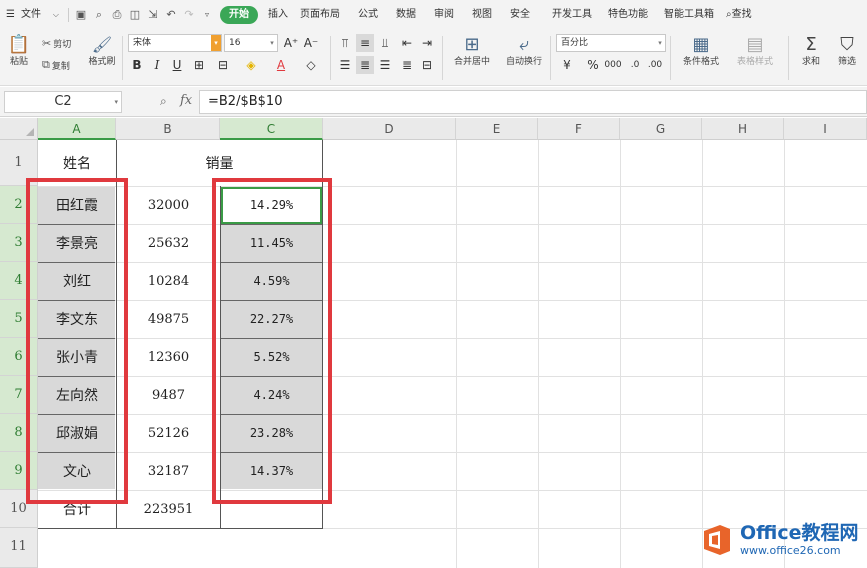  Describe the element at coordinates (385, 43) in the screenshot. I see `align-bottom-icon: ⫫` at that location.